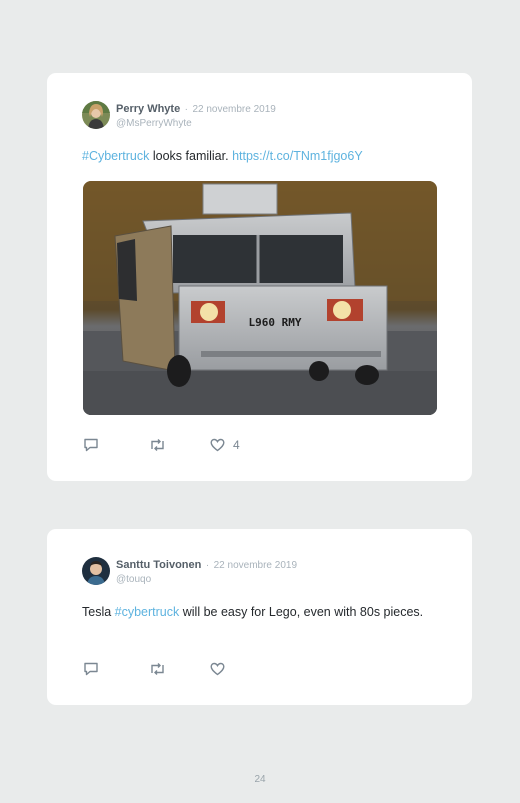 This screenshot has width=520, height=803. Describe the element at coordinates (275, 322) in the screenshot. I see `license-plate: L960 RMY` at that location.